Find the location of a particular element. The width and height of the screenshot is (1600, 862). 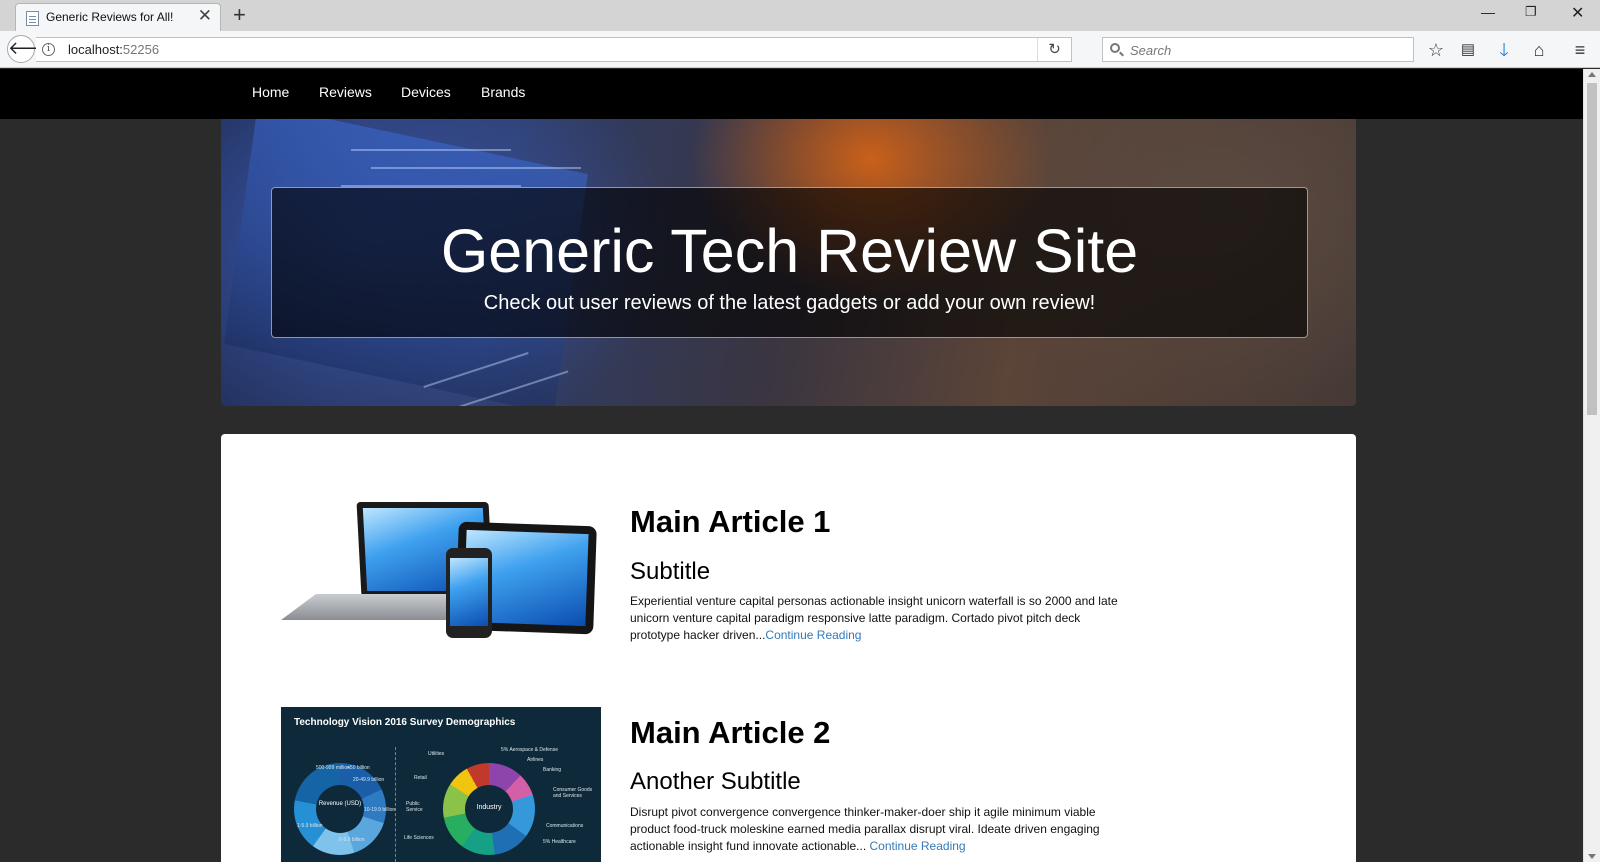

revenue-segment-label: 1-5.9 billion is located at coordinates (310, 826).